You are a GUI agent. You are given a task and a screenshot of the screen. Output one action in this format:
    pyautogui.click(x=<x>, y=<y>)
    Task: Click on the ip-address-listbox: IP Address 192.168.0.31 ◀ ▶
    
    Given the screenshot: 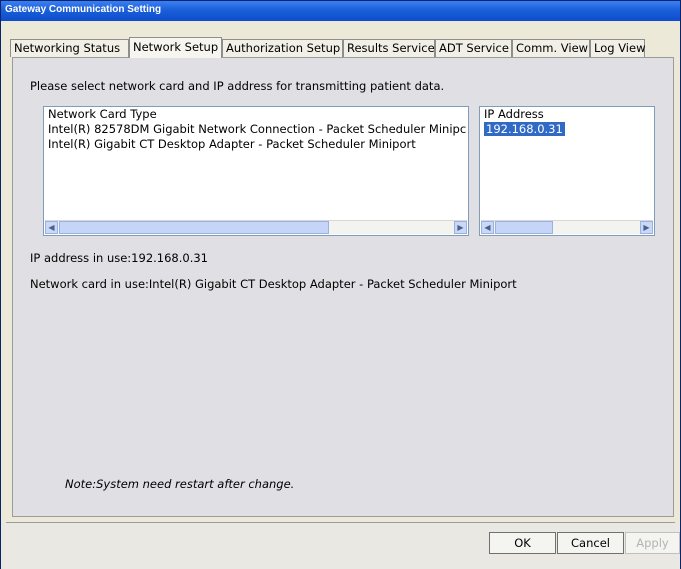 What is the action you would take?
    pyautogui.click(x=567, y=171)
    